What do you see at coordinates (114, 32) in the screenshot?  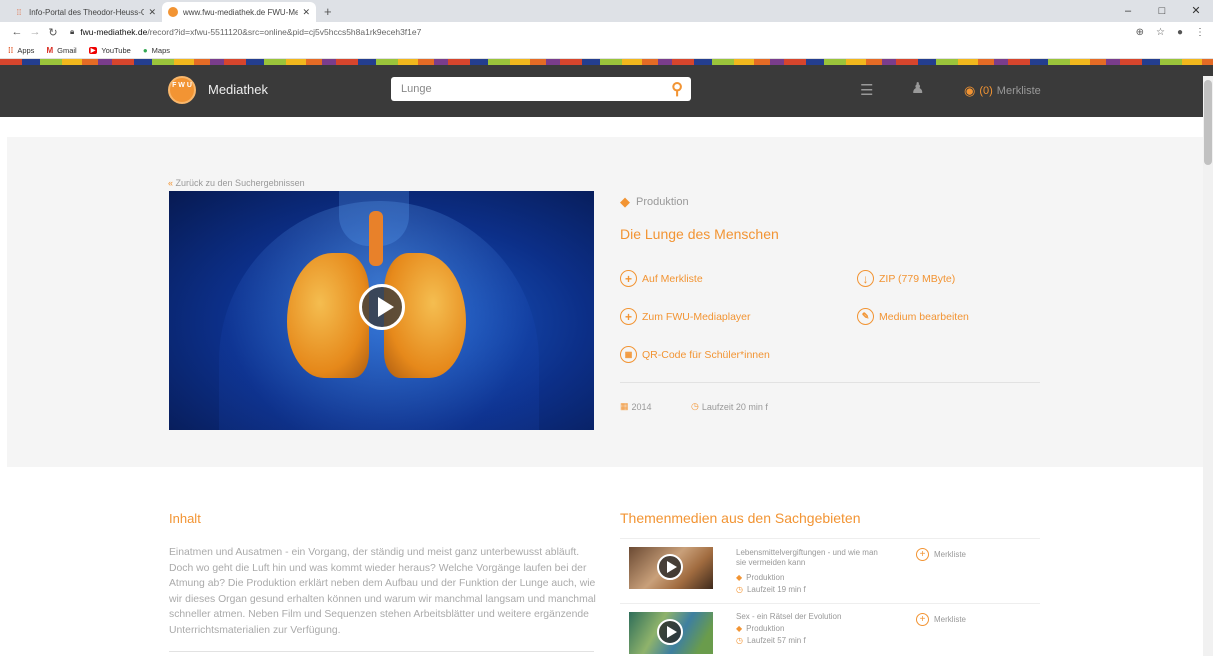 I see `url-host: fwu-mediathek.de` at bounding box center [114, 32].